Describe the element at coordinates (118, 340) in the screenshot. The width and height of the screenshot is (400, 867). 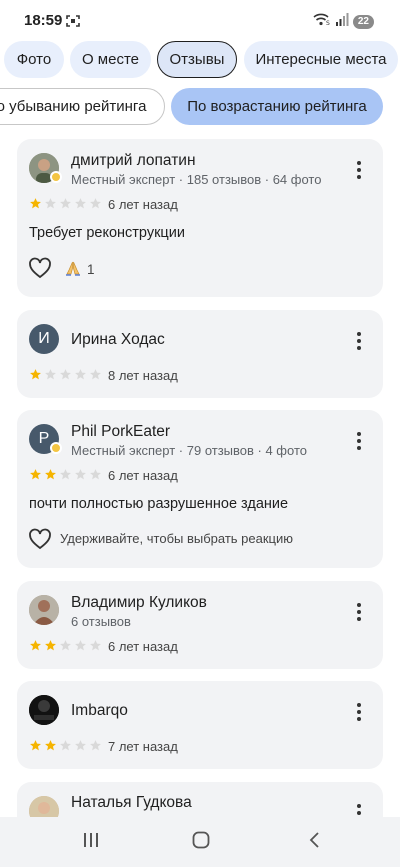
I see `reviewer-name: Ирина Ходас` at that location.